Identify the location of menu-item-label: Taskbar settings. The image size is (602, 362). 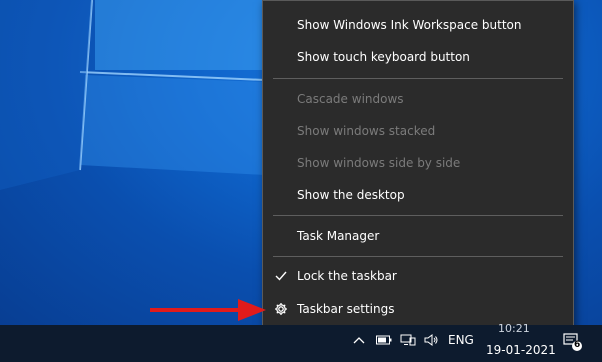
(346, 309).